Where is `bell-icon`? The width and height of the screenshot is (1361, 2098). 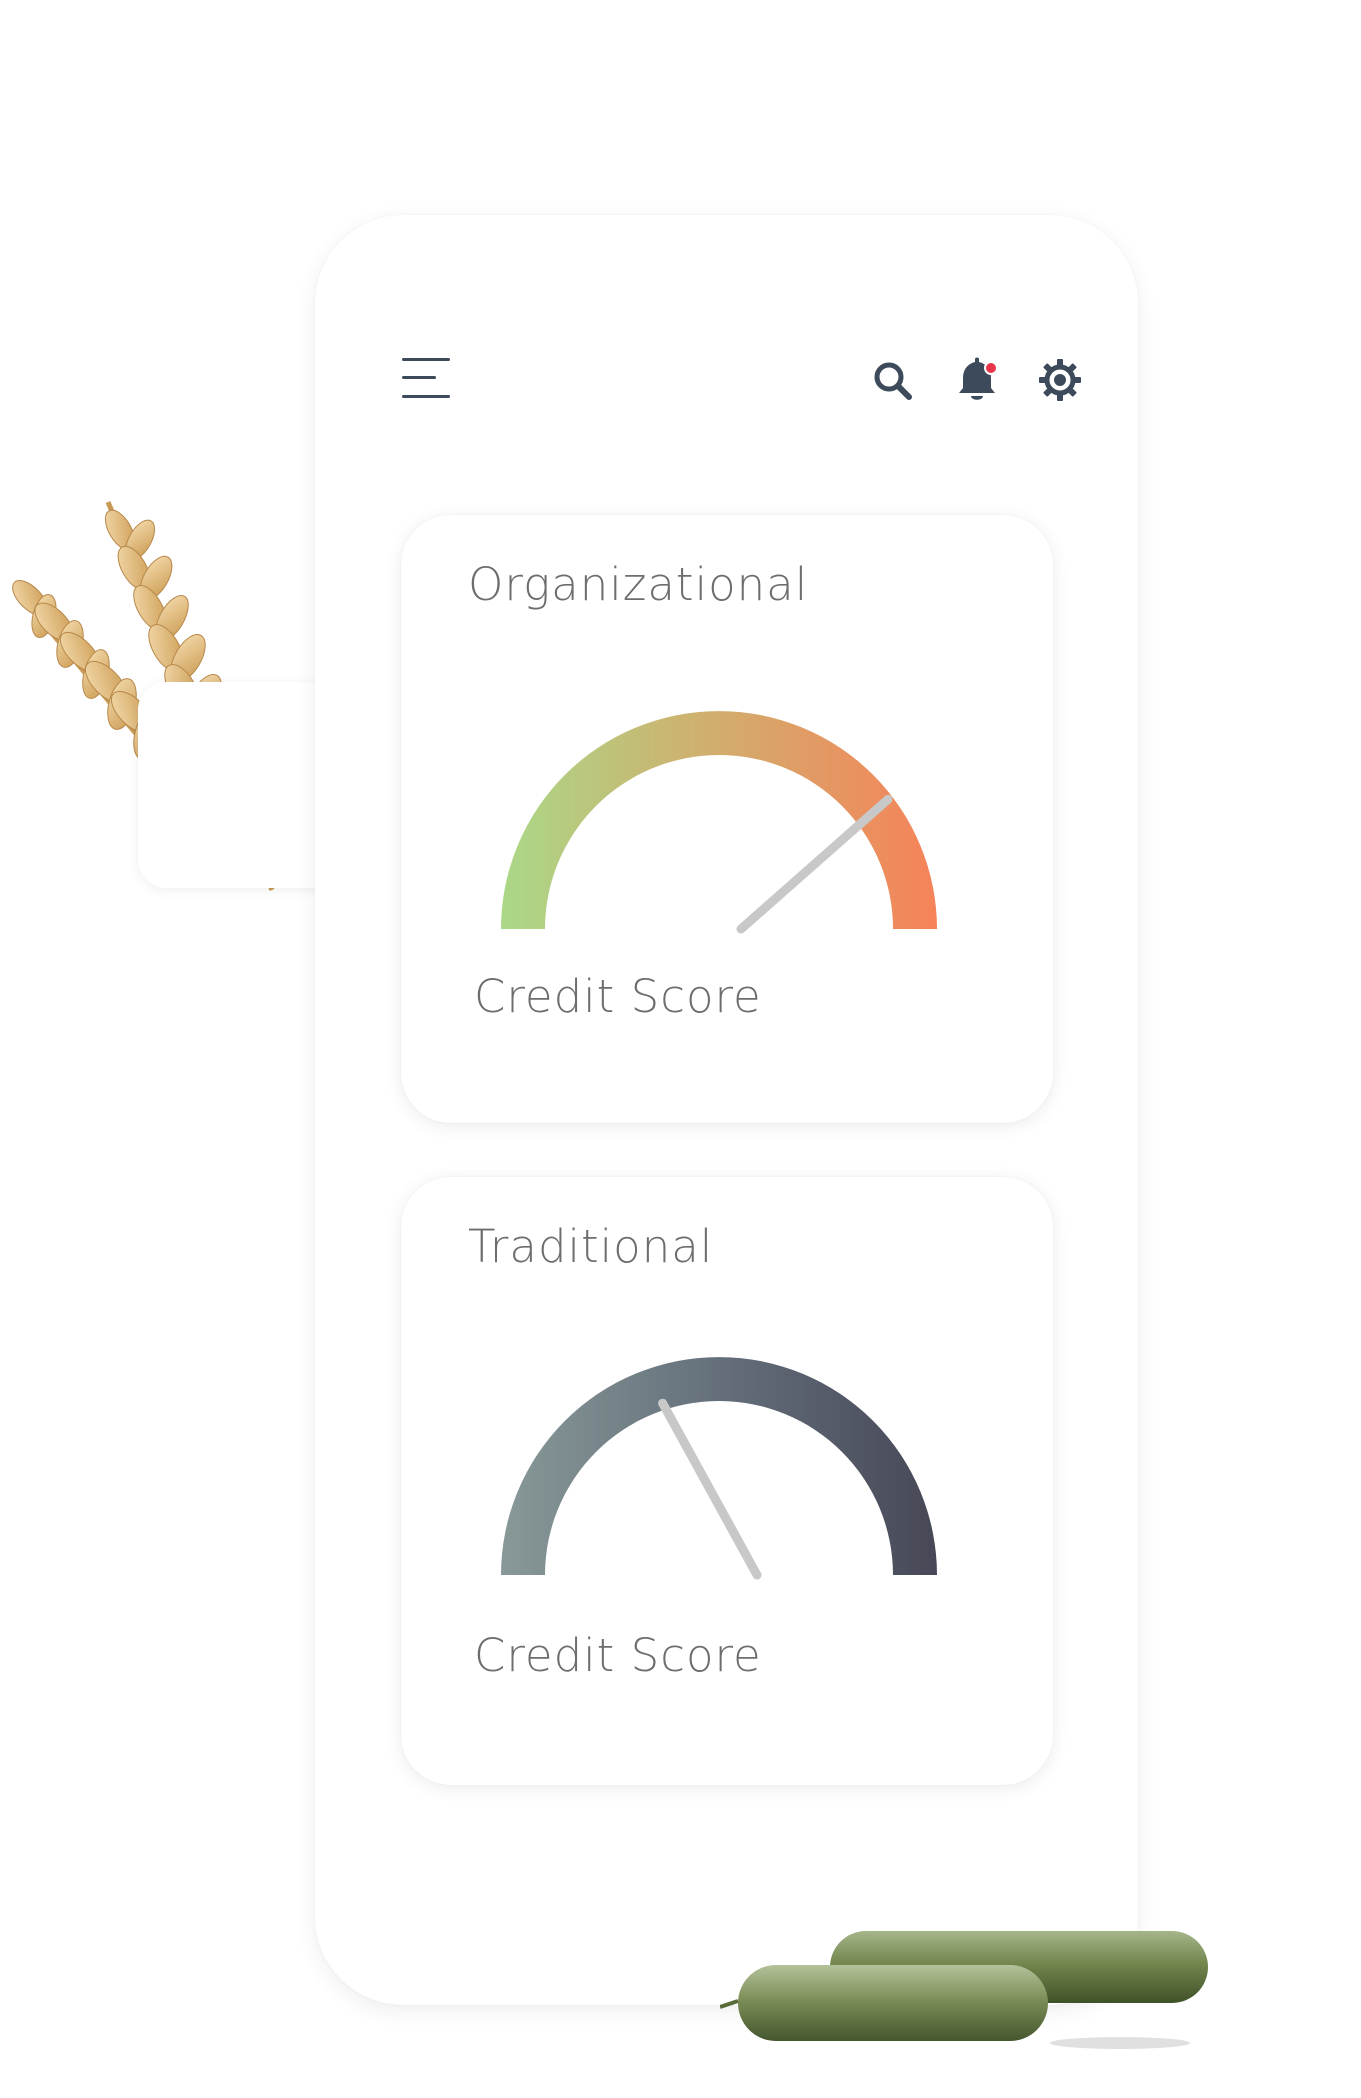 bell-icon is located at coordinates (978, 380).